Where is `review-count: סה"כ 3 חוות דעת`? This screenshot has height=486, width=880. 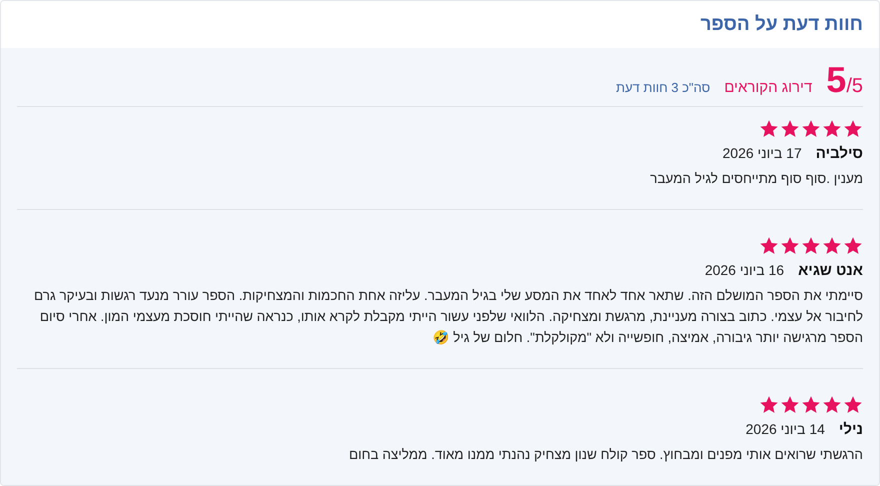 review-count: סה"כ 3 חוות דעת is located at coordinates (663, 88).